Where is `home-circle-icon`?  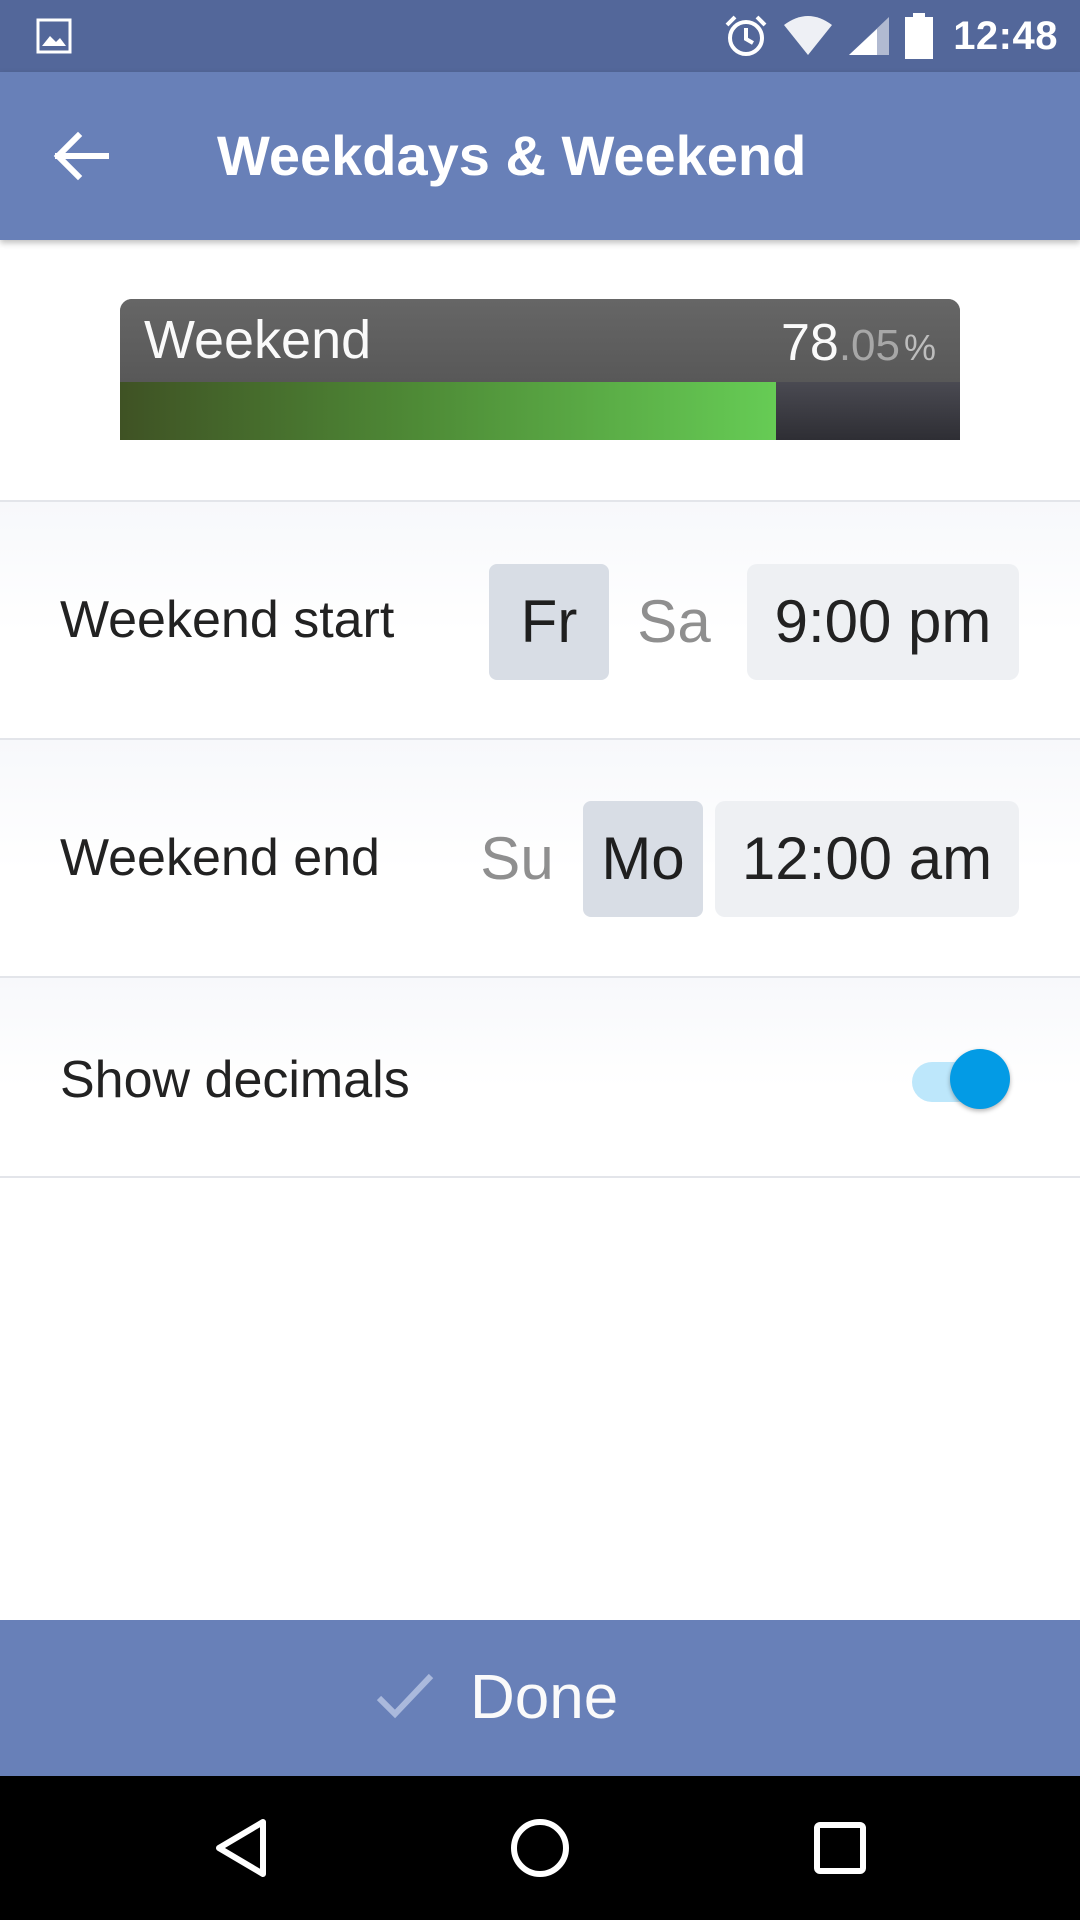 home-circle-icon is located at coordinates (540, 1848).